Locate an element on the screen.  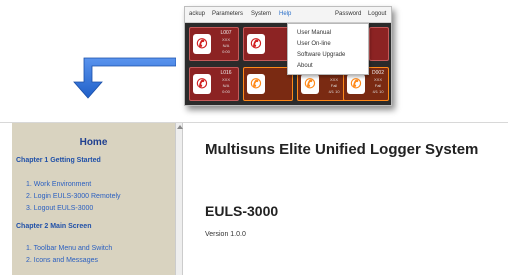
channel-tile: ✆ L016 XXX N/A 0:00 is located at coordinates (214, 84).